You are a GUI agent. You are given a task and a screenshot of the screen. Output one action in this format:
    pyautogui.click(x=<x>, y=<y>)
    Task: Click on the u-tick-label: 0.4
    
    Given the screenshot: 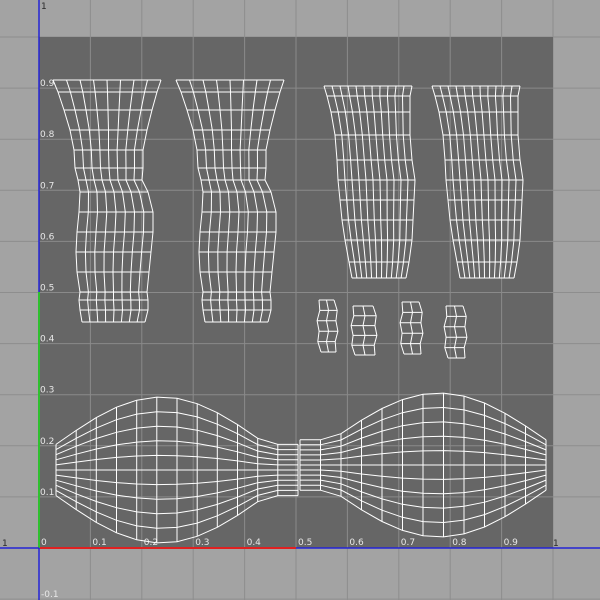 What is the action you would take?
    pyautogui.click(x=254, y=543)
    